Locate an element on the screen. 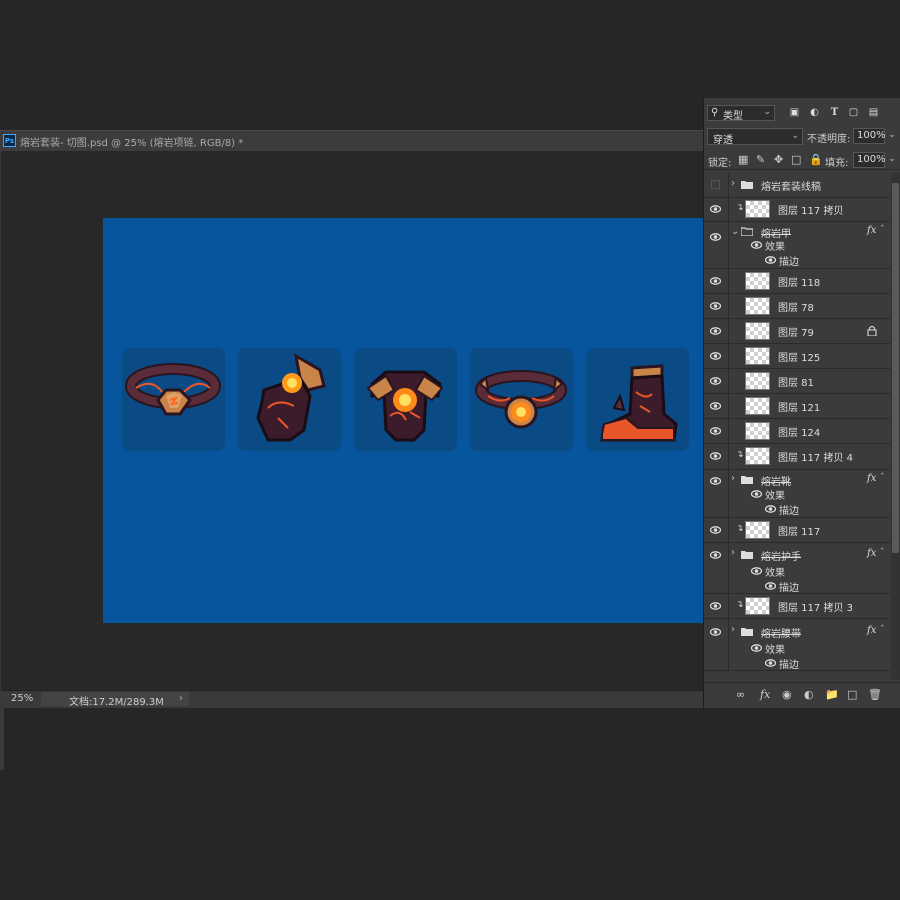 This screenshot has width=900, height=900. zoom-level: 25% is located at coordinates (22, 698).